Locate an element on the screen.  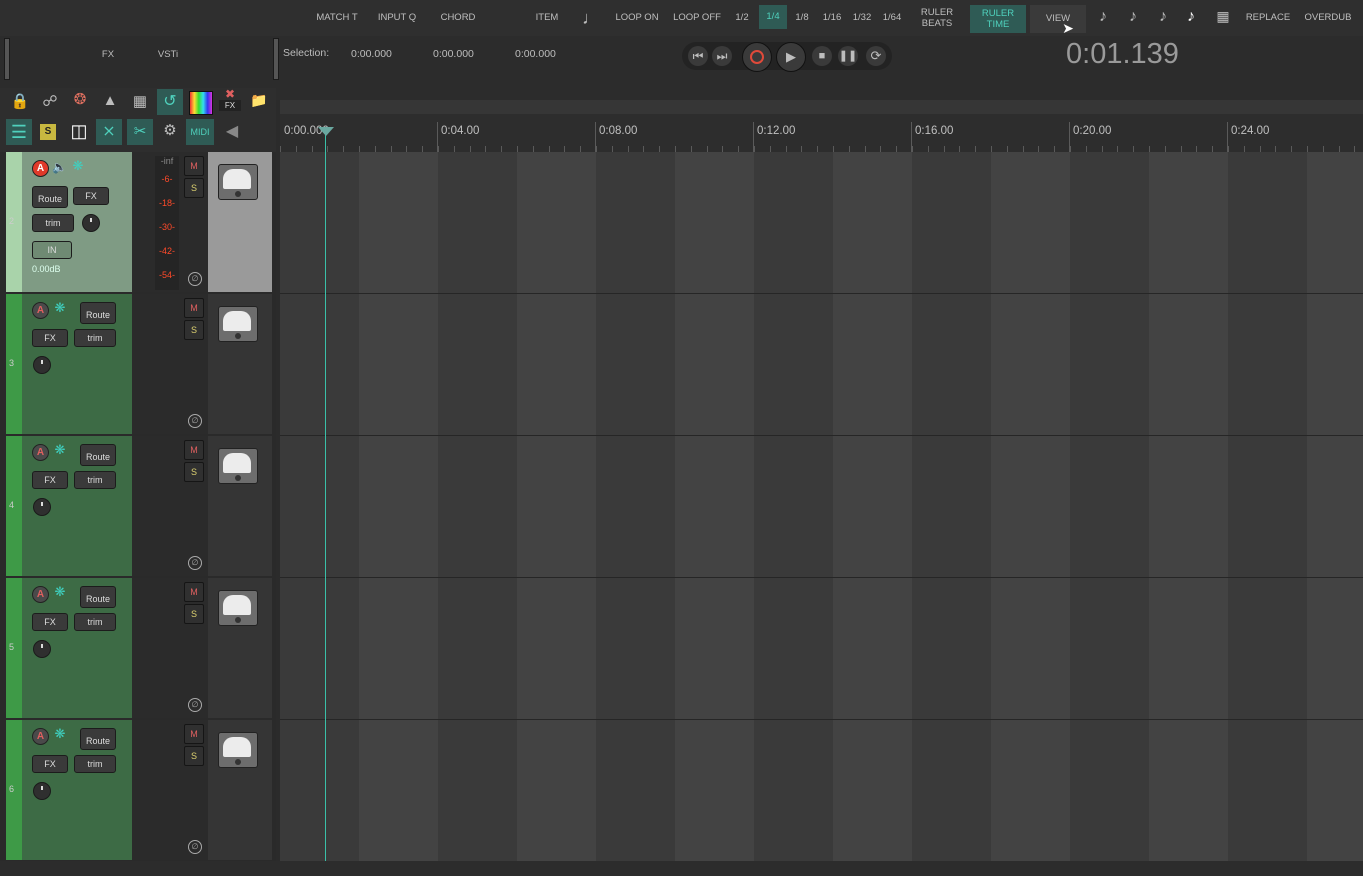
replace-button: REPLACE is located at coordinates (1268, 18).